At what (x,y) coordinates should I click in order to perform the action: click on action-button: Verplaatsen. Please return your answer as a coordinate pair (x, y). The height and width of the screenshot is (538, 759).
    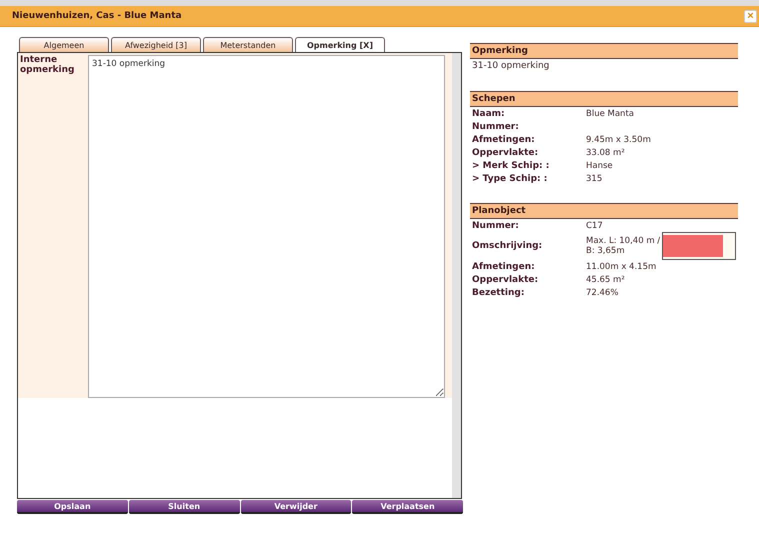
    Looking at the image, I should click on (407, 507).